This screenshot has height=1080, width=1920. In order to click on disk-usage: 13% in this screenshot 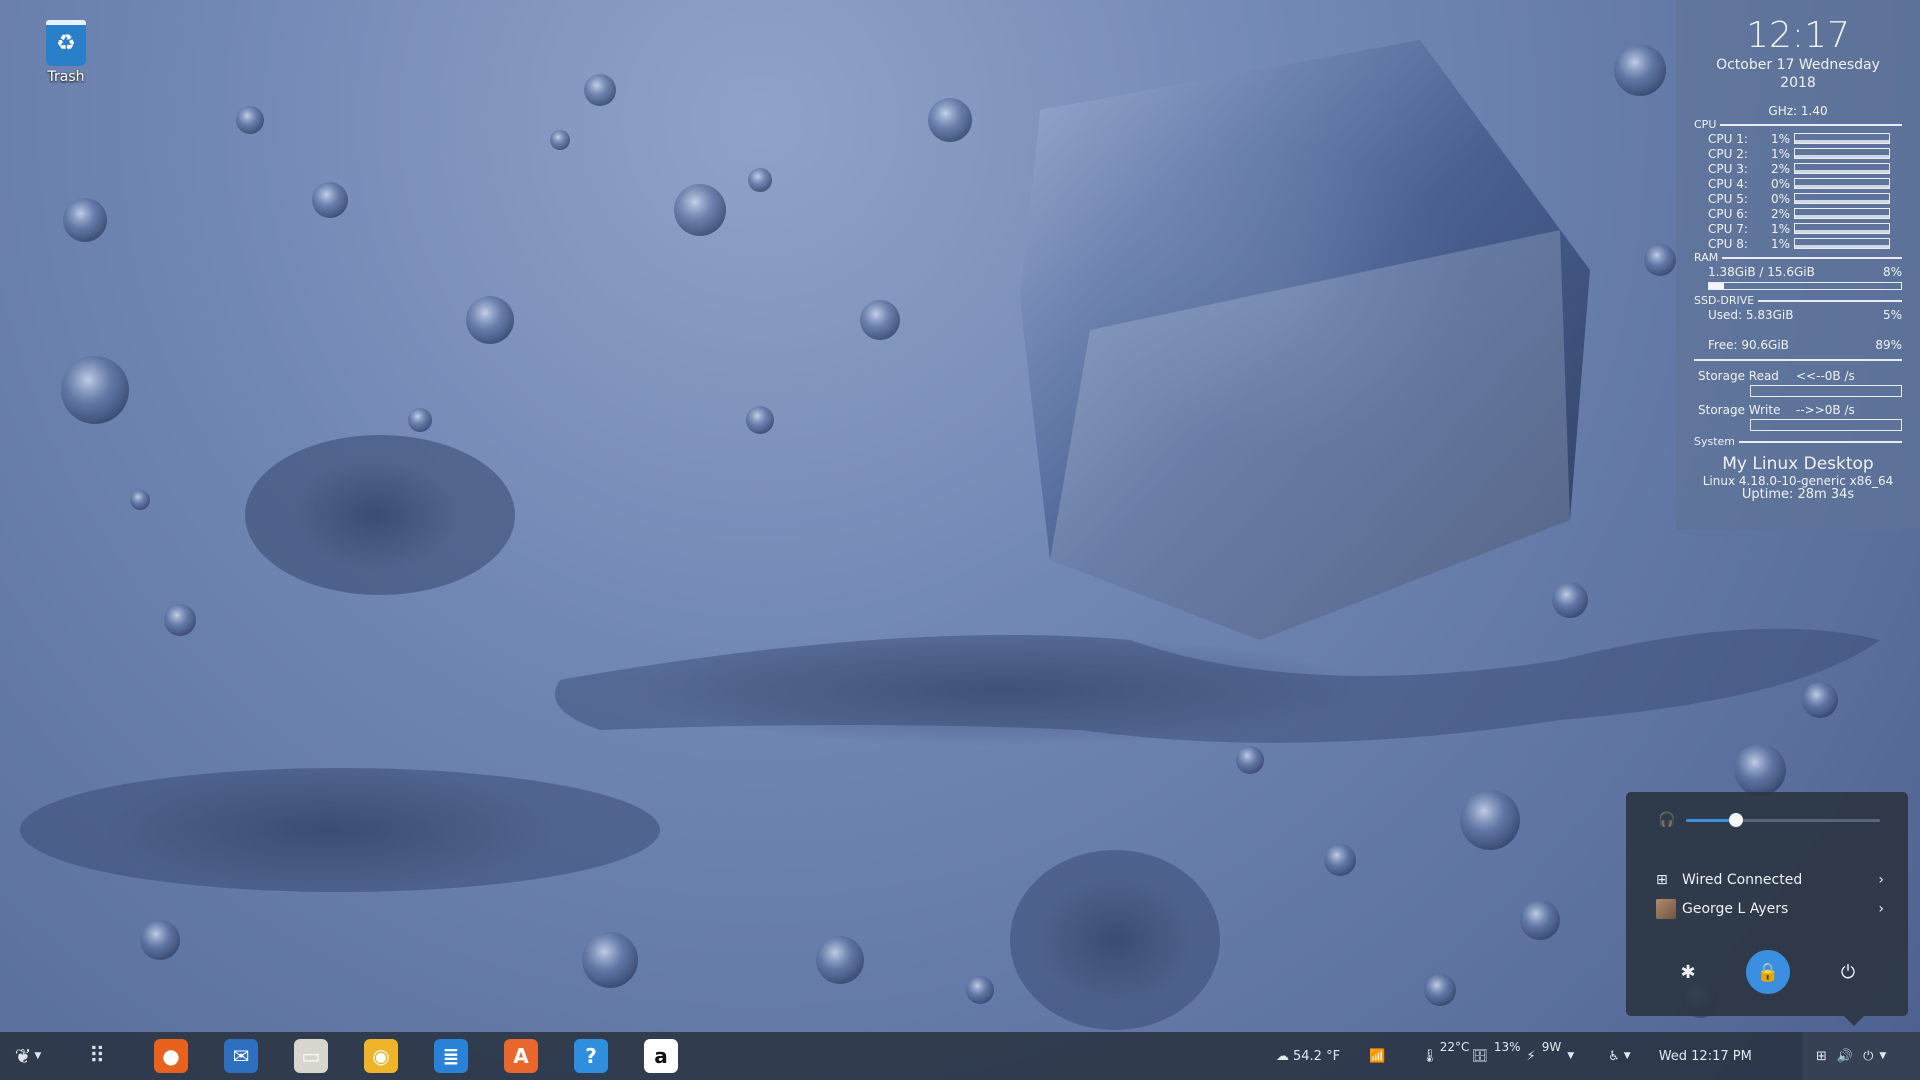, I will do `click(1507, 1047)`.